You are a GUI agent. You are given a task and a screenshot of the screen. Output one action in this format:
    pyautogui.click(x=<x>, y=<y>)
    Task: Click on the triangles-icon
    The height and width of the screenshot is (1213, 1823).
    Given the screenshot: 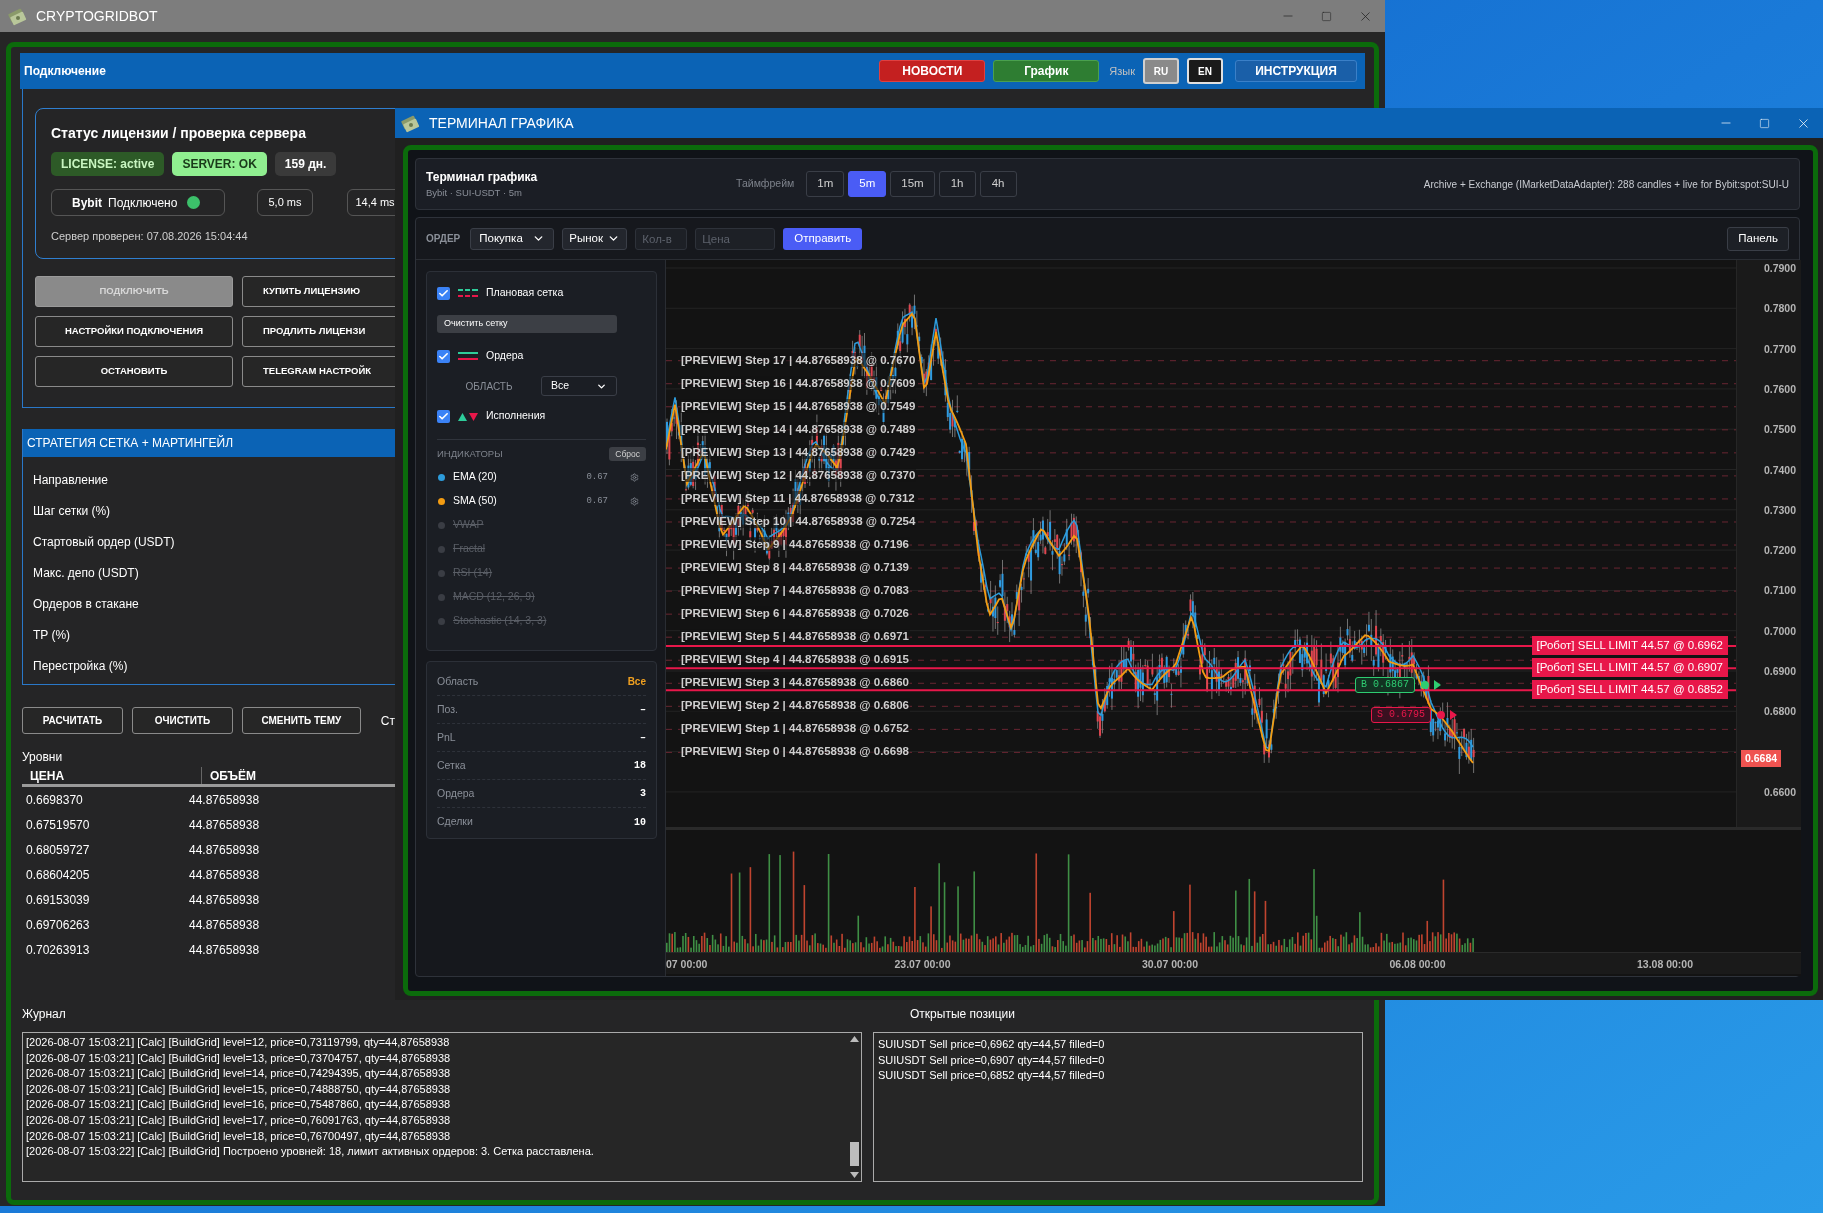 What is the action you would take?
    pyautogui.click(x=468, y=416)
    